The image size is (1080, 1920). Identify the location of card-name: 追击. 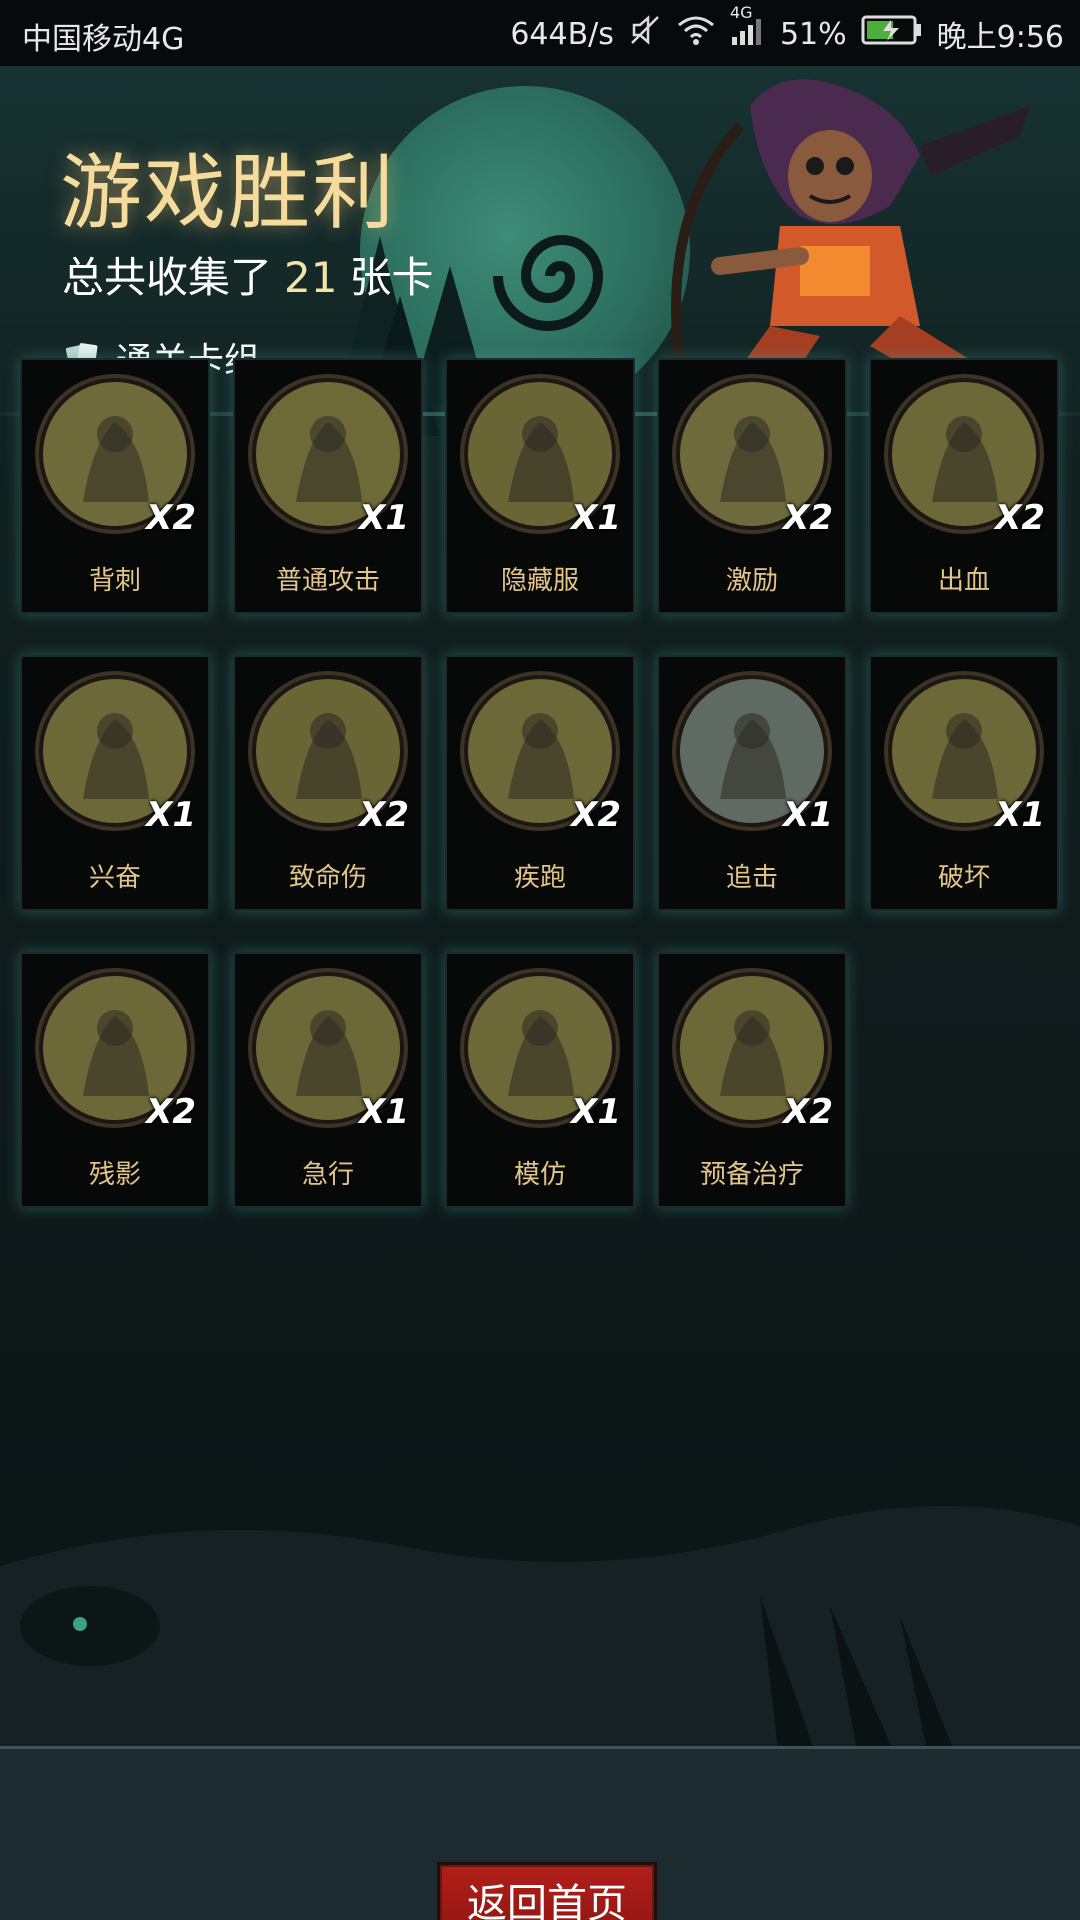
(751, 878).